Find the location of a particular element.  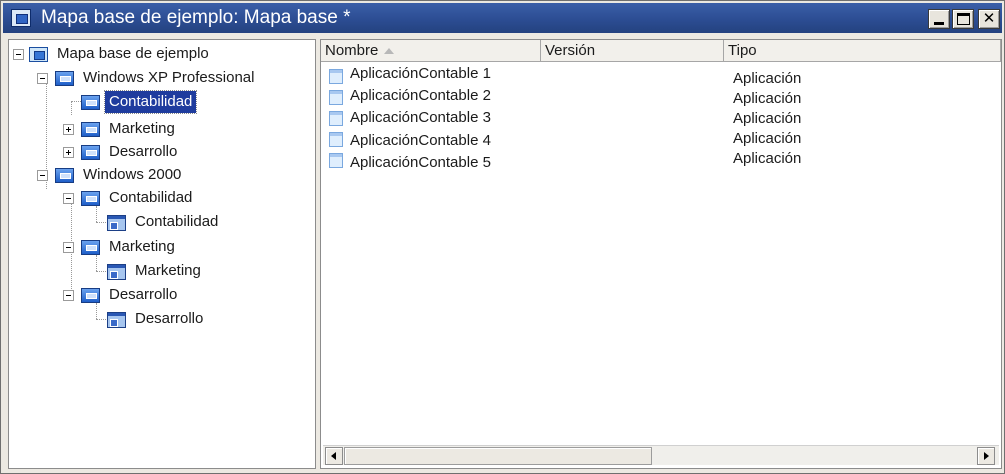

list-item: AplicaciónContable 4 Aplicación is located at coordinates (651, 139).